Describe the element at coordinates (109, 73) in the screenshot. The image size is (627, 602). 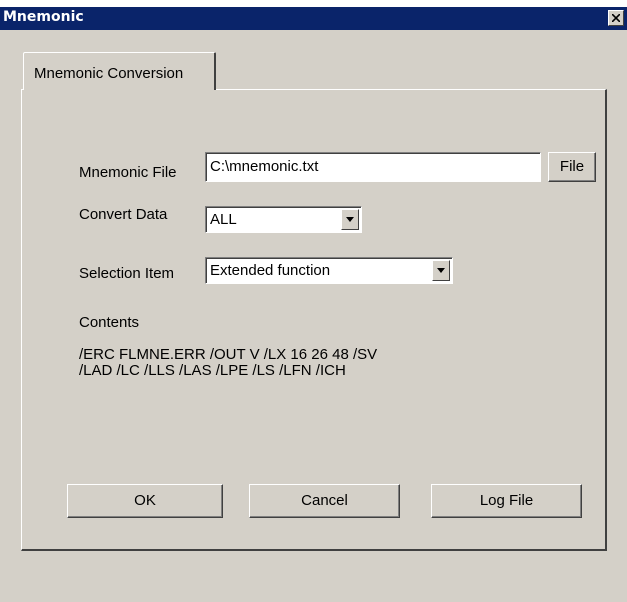
I see `tab-label: Mnemonic Conversion` at that location.